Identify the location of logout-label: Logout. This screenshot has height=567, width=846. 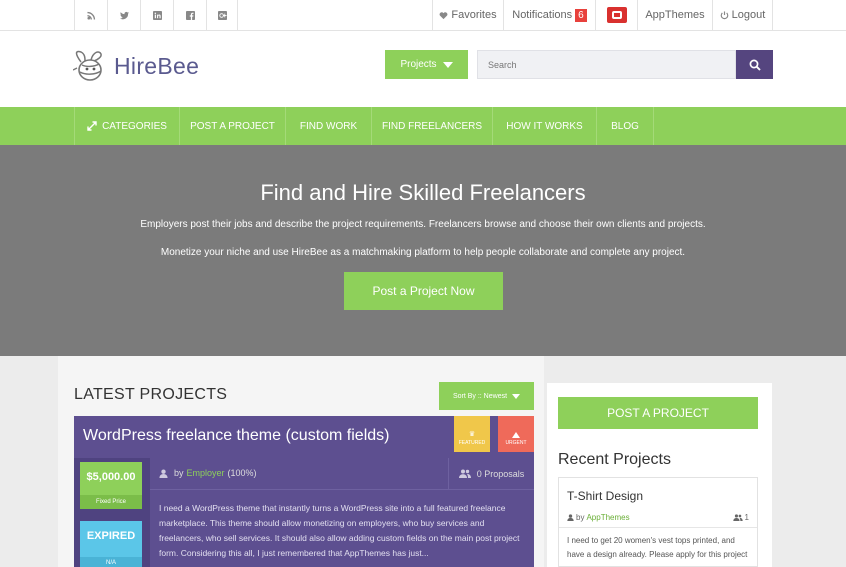
(748, 15).